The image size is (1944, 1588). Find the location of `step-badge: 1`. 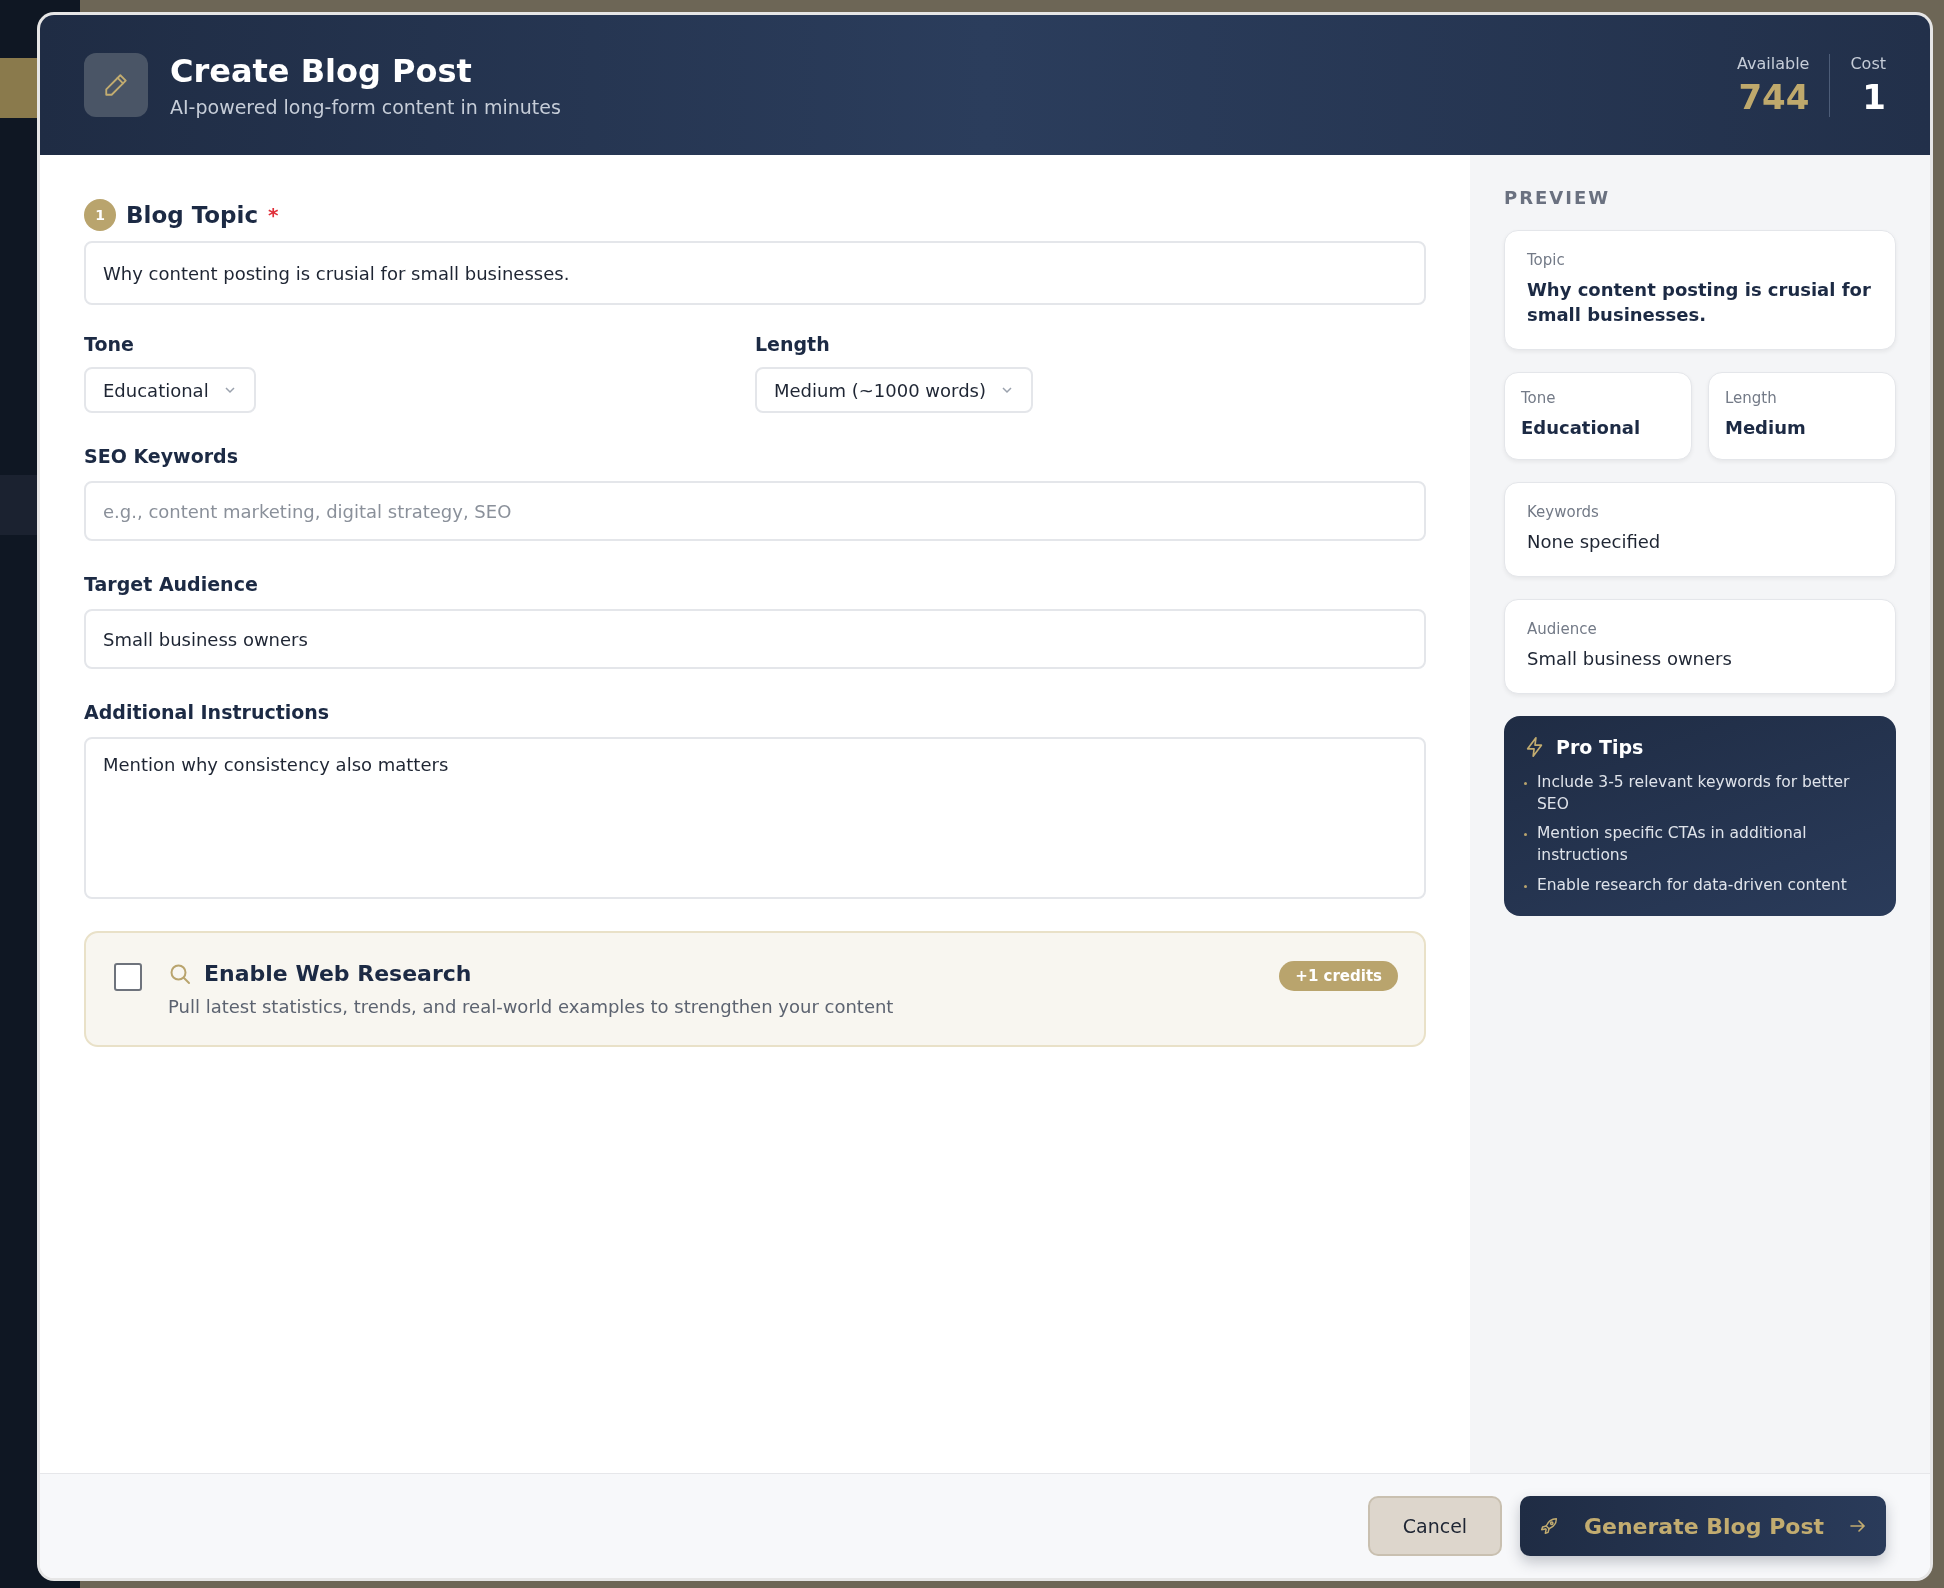

step-badge: 1 is located at coordinates (100, 215).